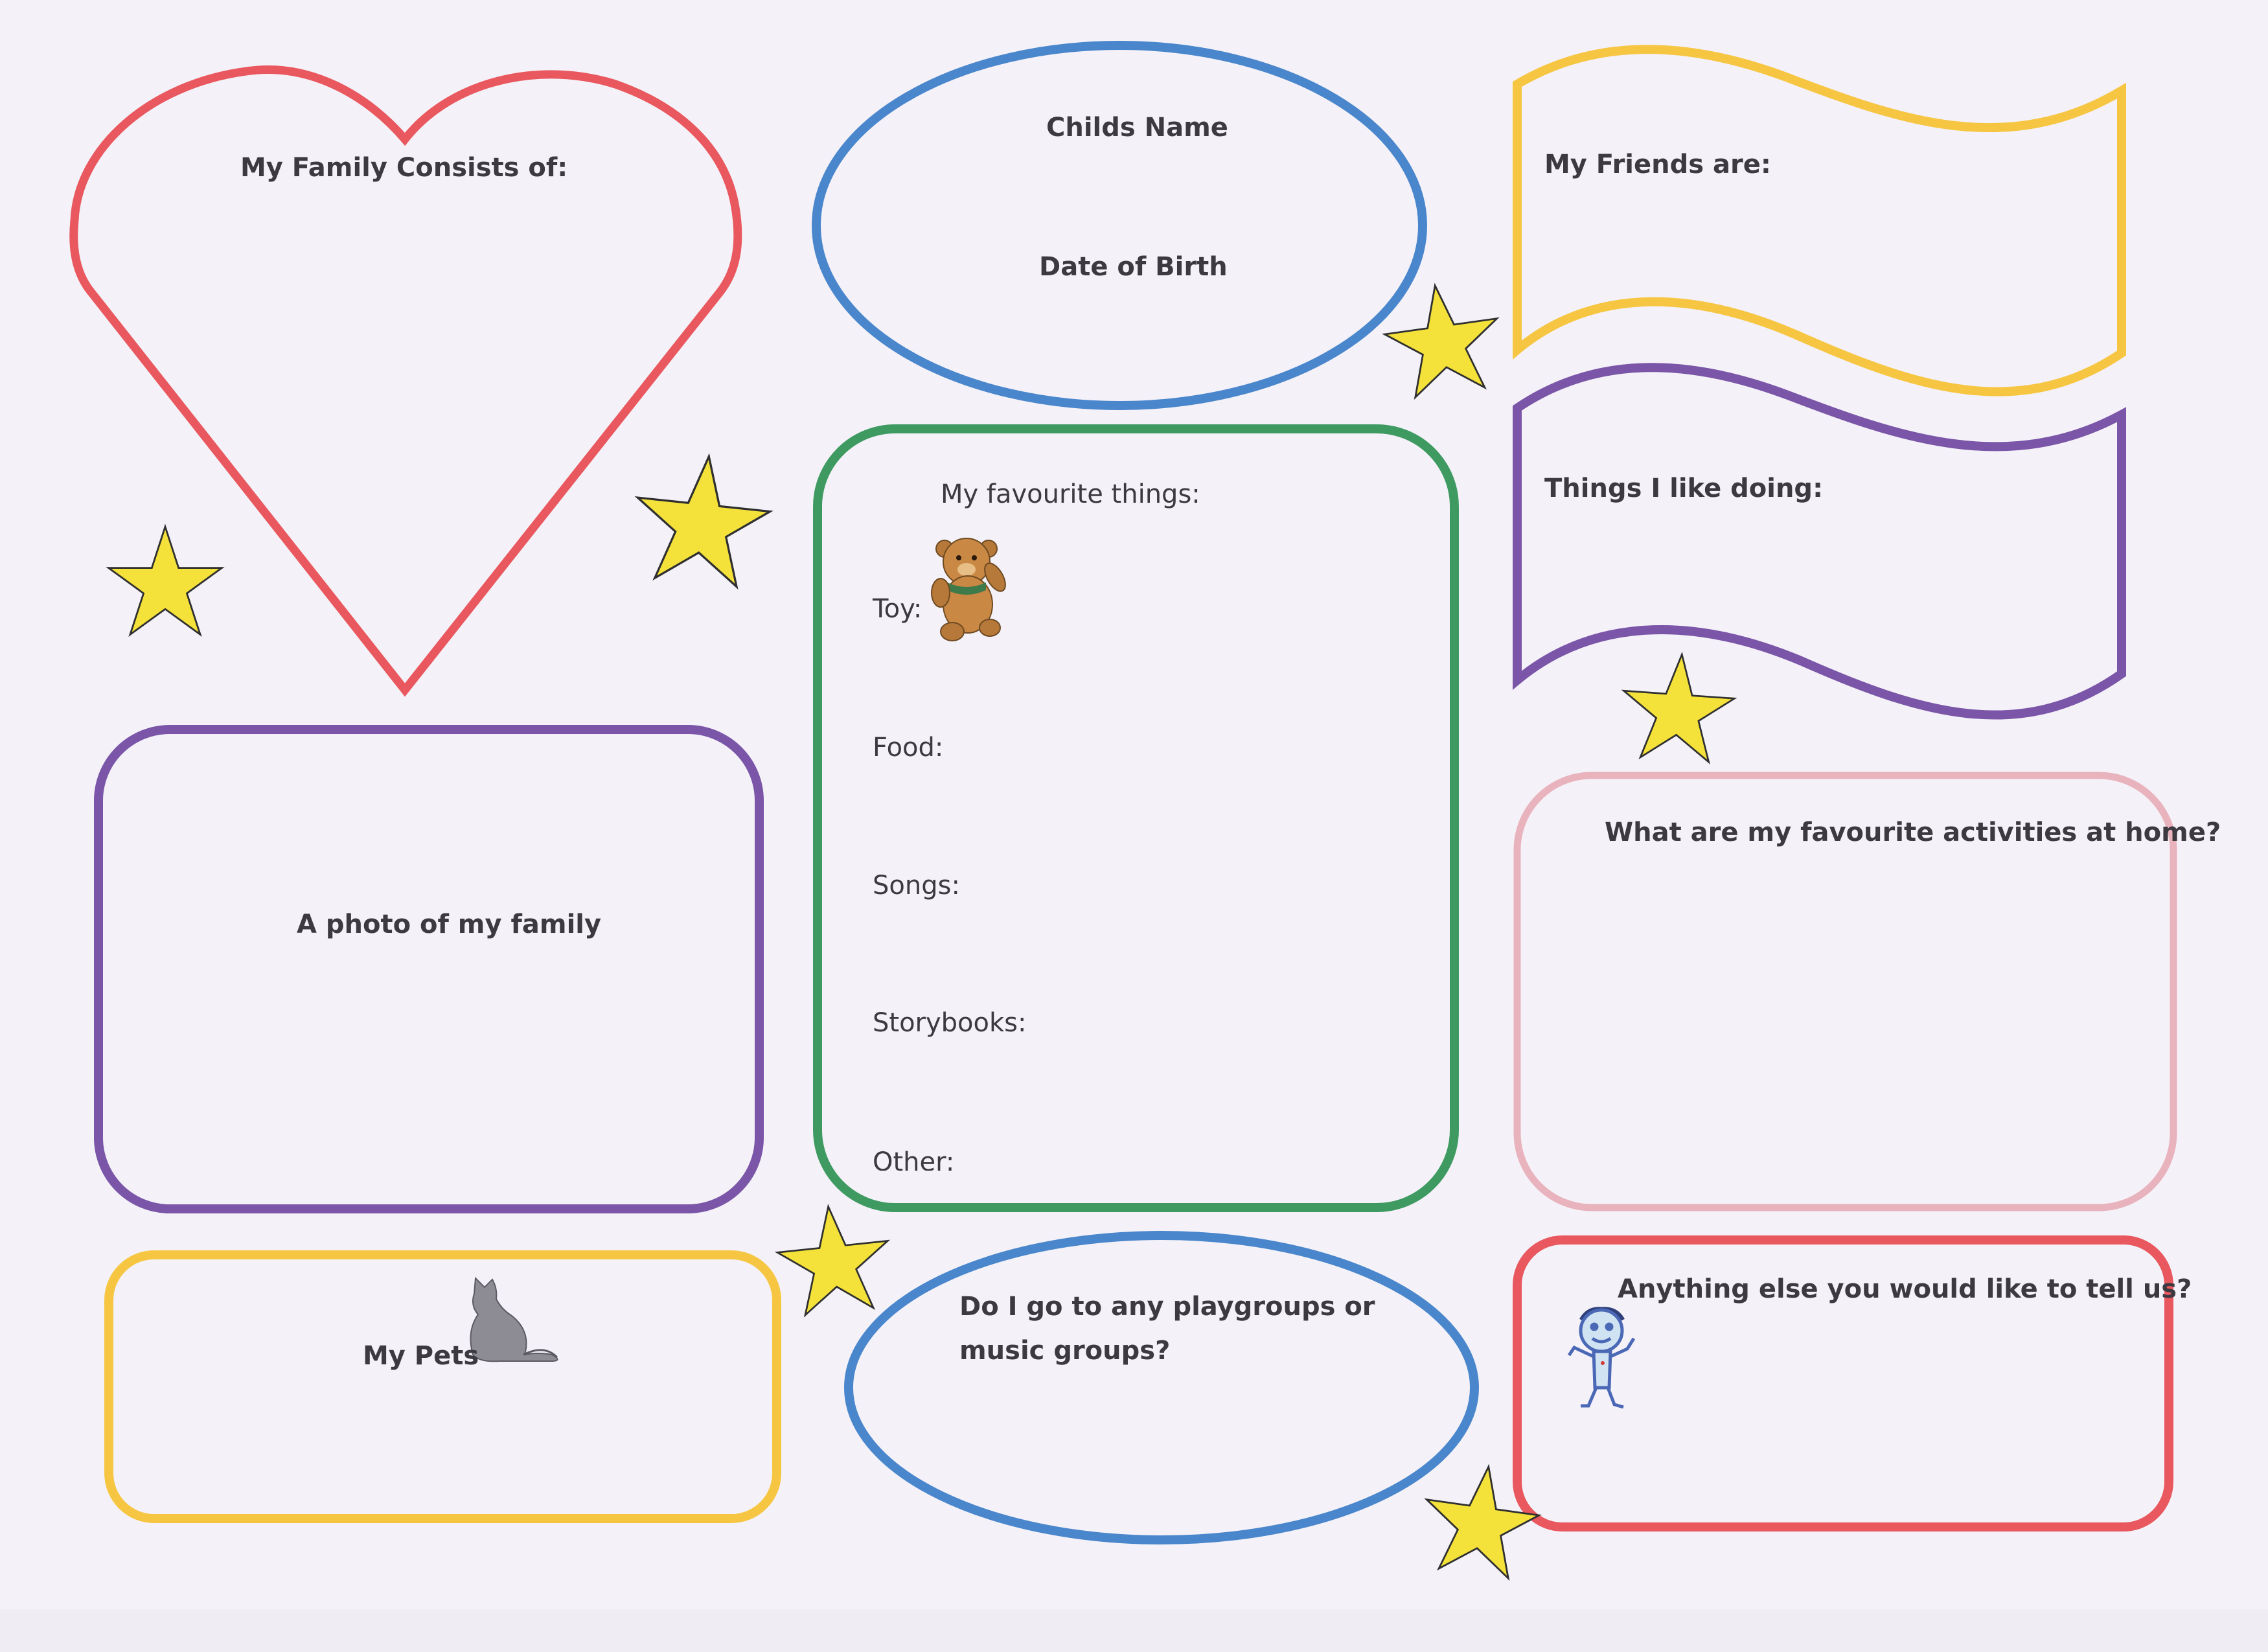 The image size is (2268, 1652). I want to click on photo-box-frame, so click(429, 969).